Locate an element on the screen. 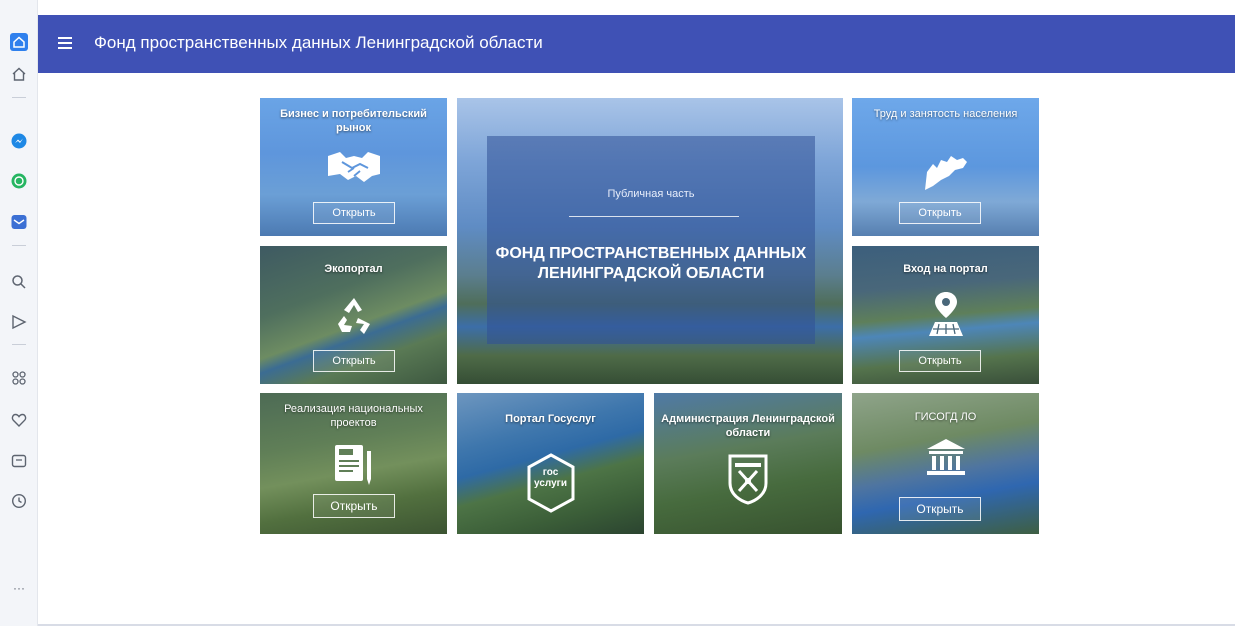 This screenshot has width=1235, height=626. tile-gosuslugi: Портал Госуслуг гос услуги is located at coordinates (550, 463).